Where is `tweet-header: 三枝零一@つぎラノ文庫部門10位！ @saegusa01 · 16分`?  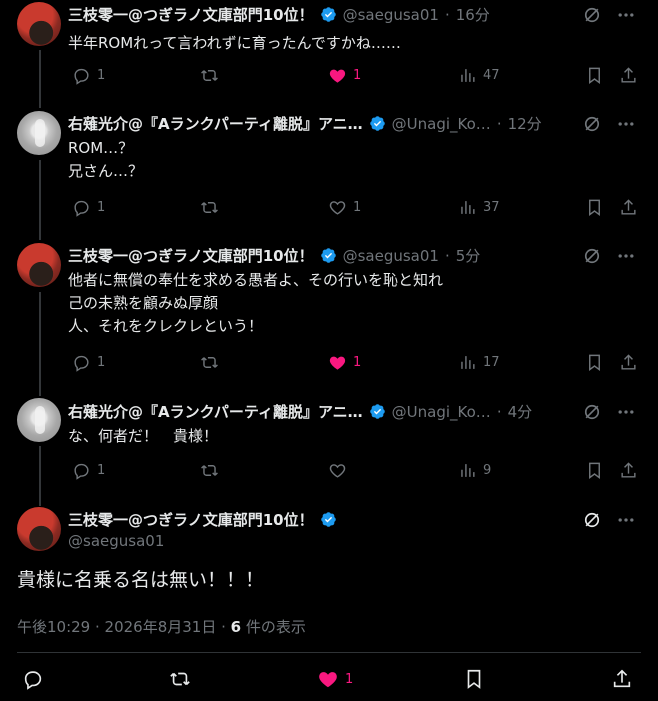 tweet-header: 三枝零一@つぎラノ文庫部門10位！ @saegusa01 · 16分 is located at coordinates (279, 14).